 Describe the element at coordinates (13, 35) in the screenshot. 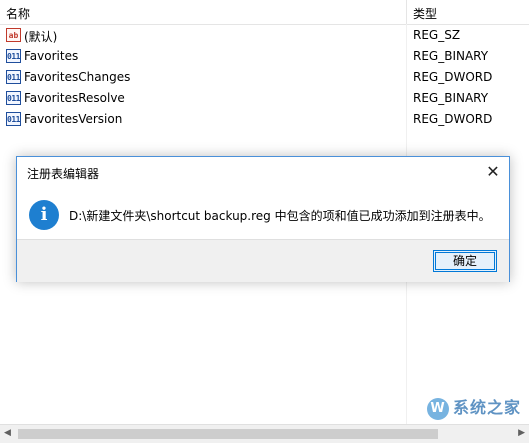

I see `string-value-icon: ab` at that location.